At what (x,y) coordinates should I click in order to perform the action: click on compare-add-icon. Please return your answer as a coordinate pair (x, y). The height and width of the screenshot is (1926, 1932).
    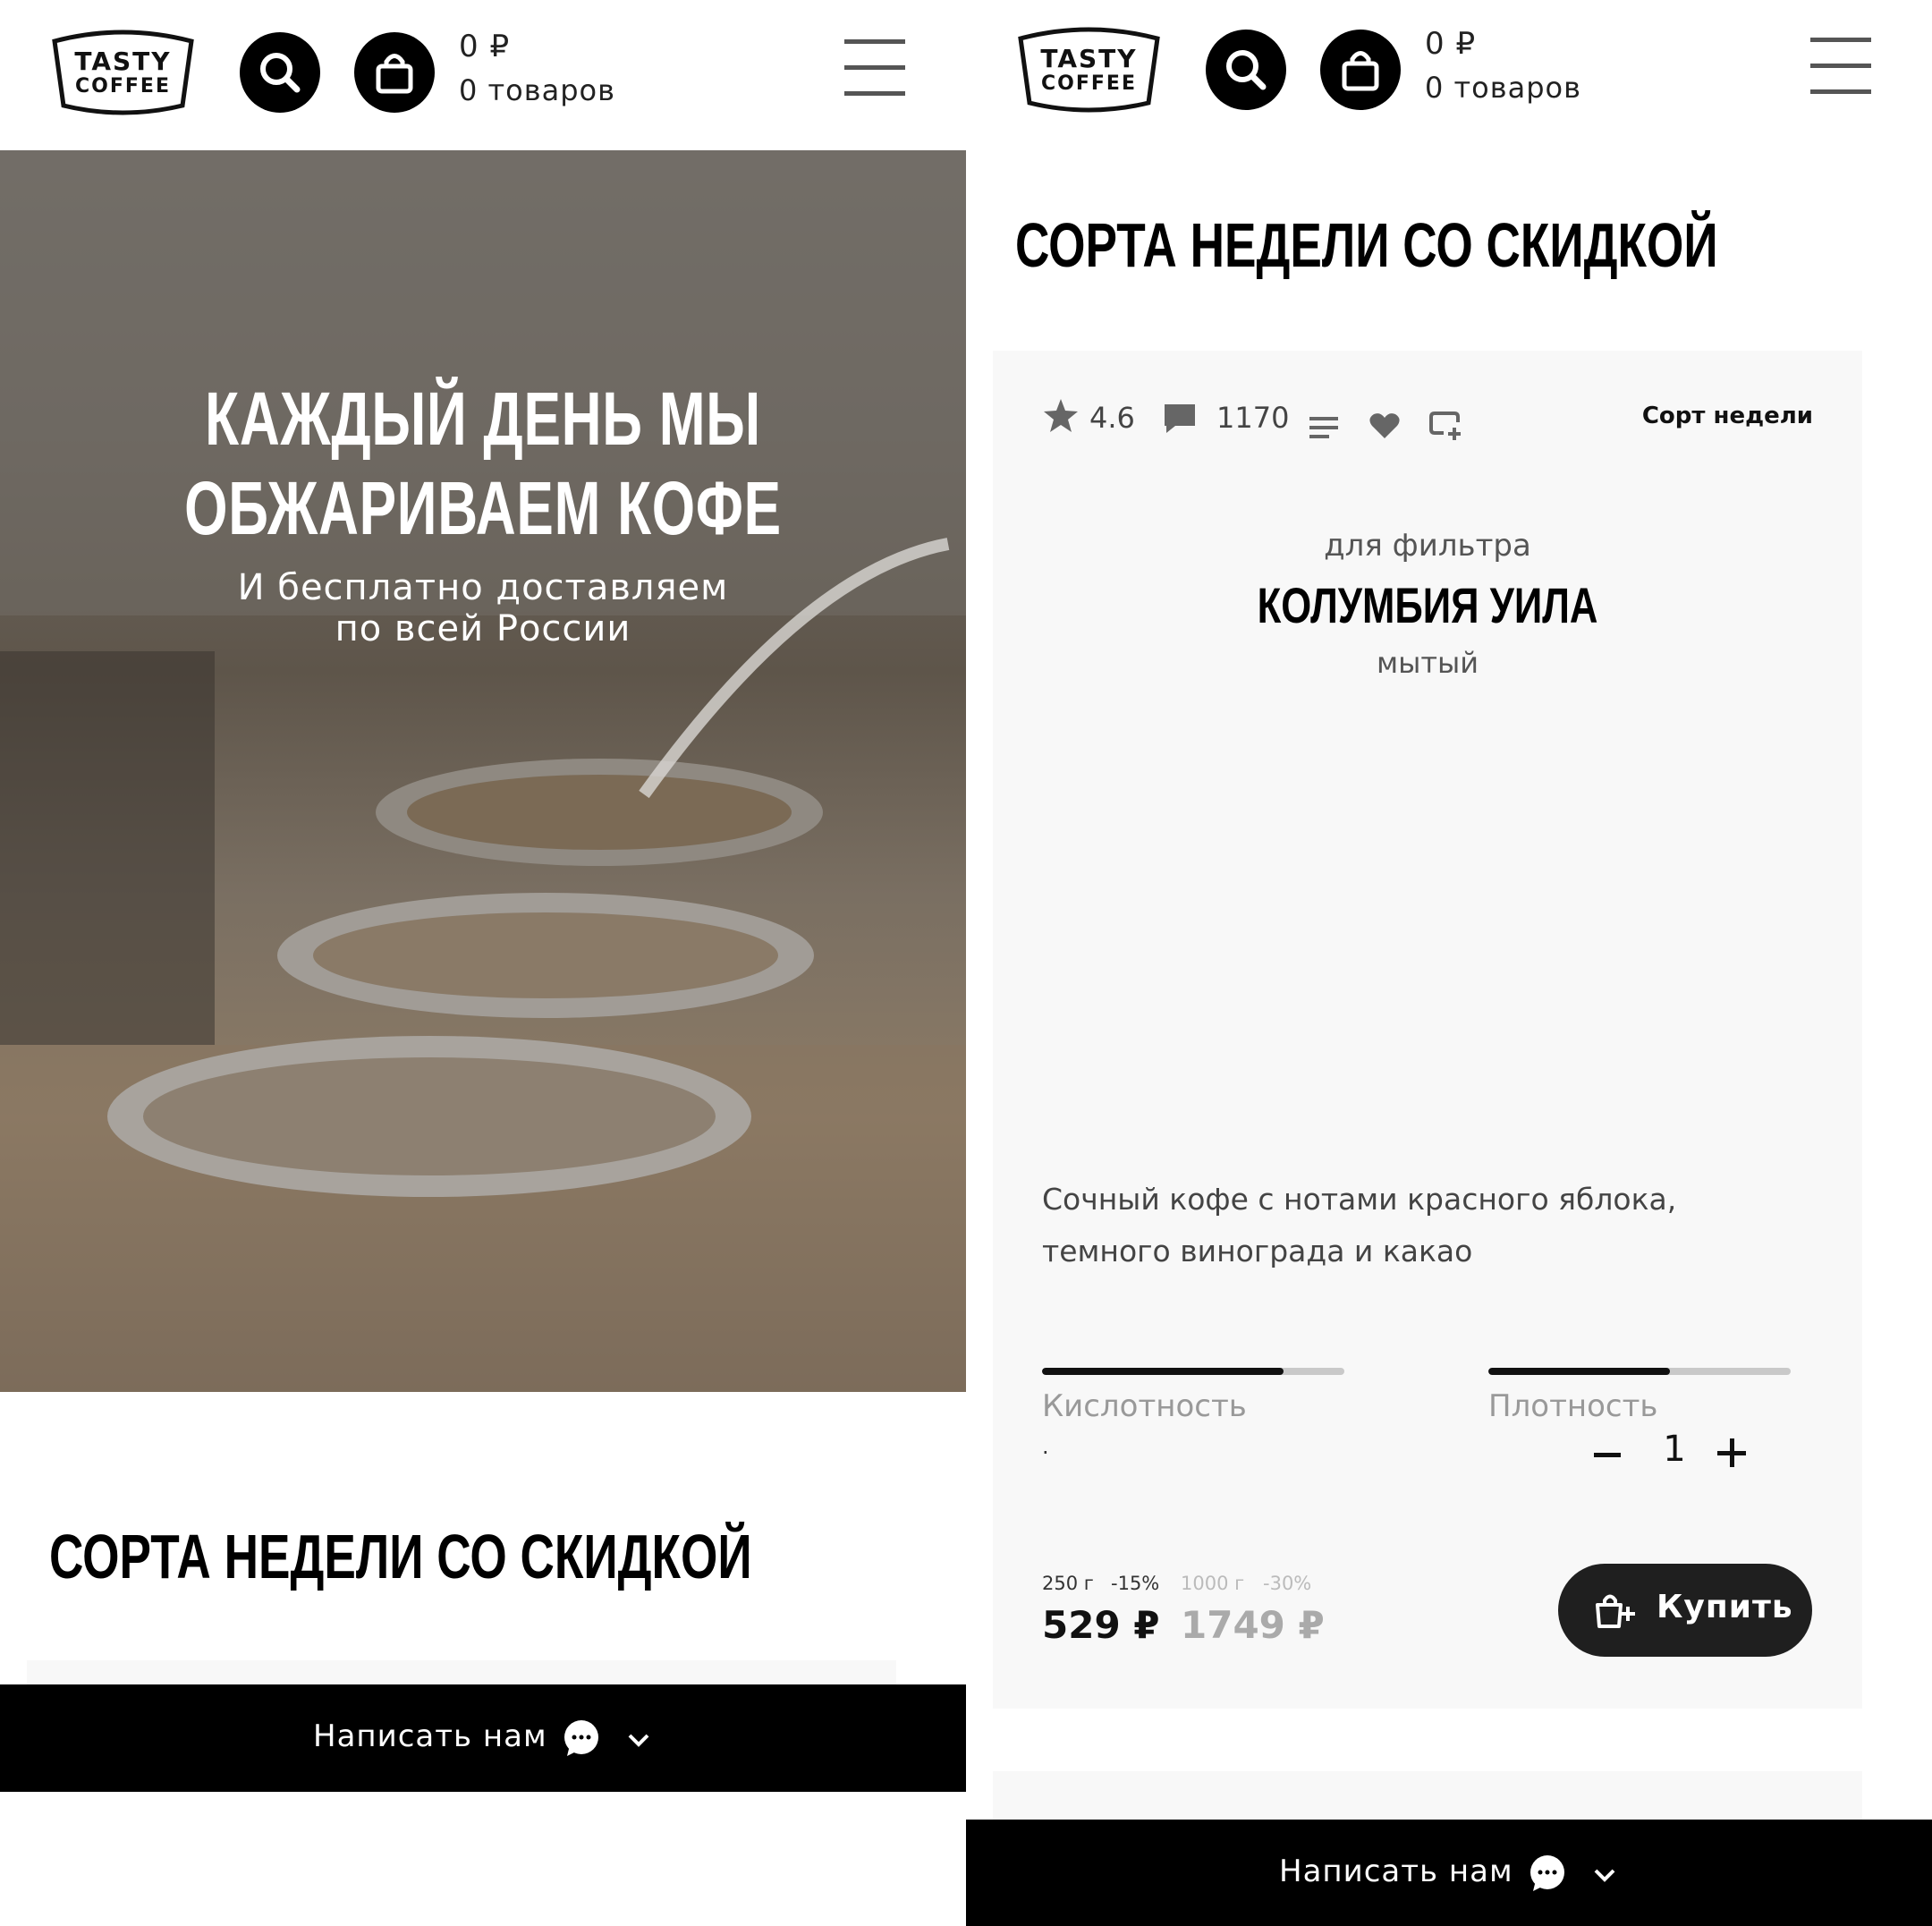
    Looking at the image, I should click on (1446, 426).